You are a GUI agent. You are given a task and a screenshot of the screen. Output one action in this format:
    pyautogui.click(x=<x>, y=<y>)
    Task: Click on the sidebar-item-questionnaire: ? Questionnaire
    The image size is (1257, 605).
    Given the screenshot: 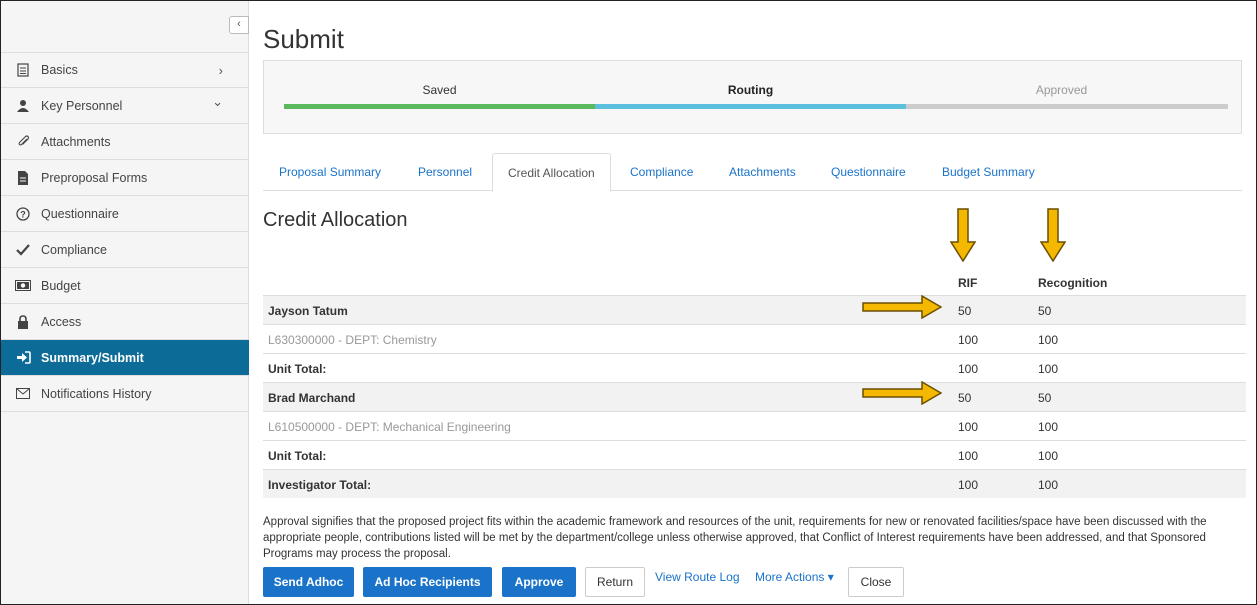 What is the action you would take?
    pyautogui.click(x=124, y=214)
    